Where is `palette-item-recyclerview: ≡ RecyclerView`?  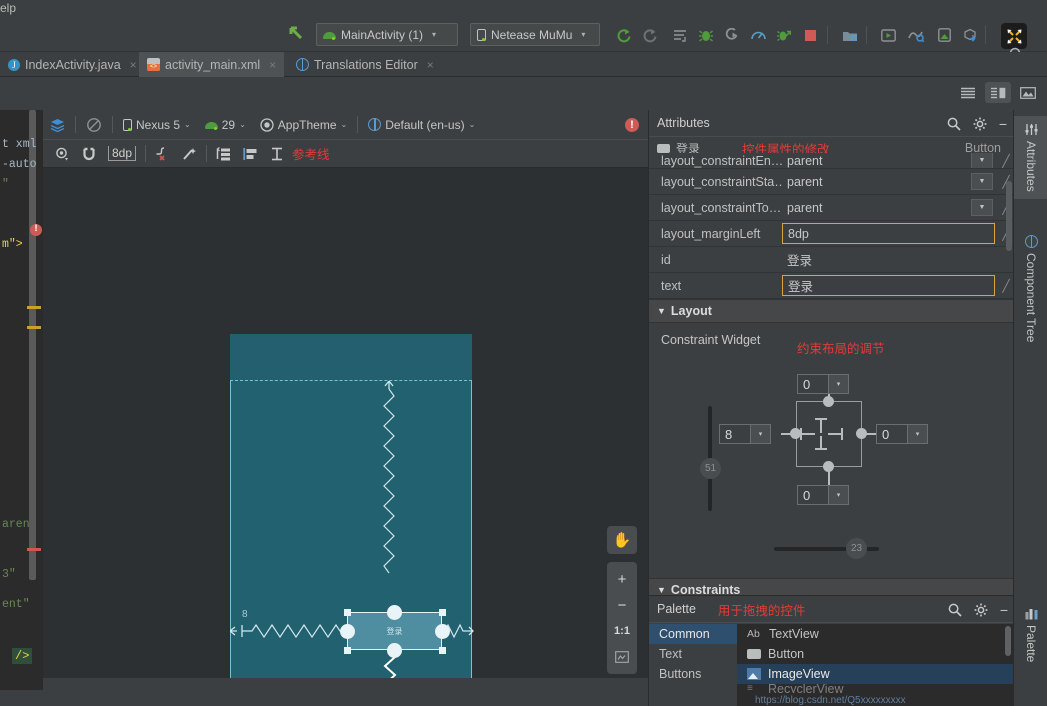
palette-item-recyclerview: ≡ RecyclerView is located at coordinates (875, 688).